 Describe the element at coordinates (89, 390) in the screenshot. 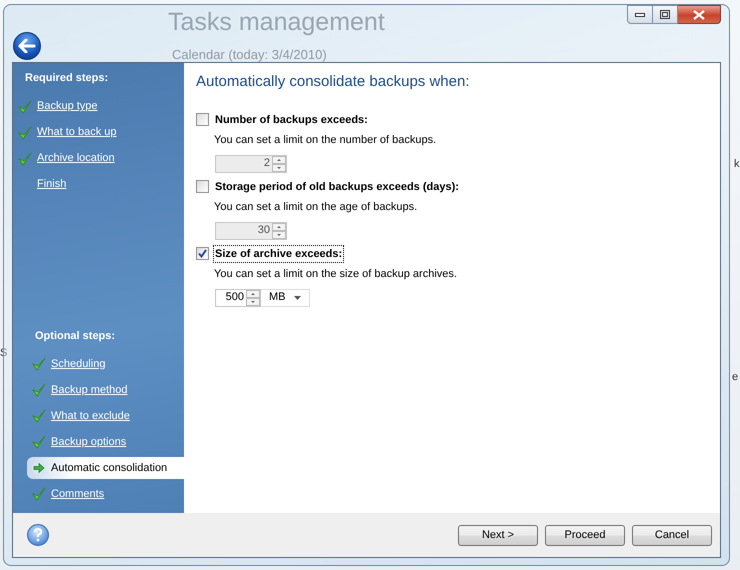

I see `step-link: Backup method` at that location.